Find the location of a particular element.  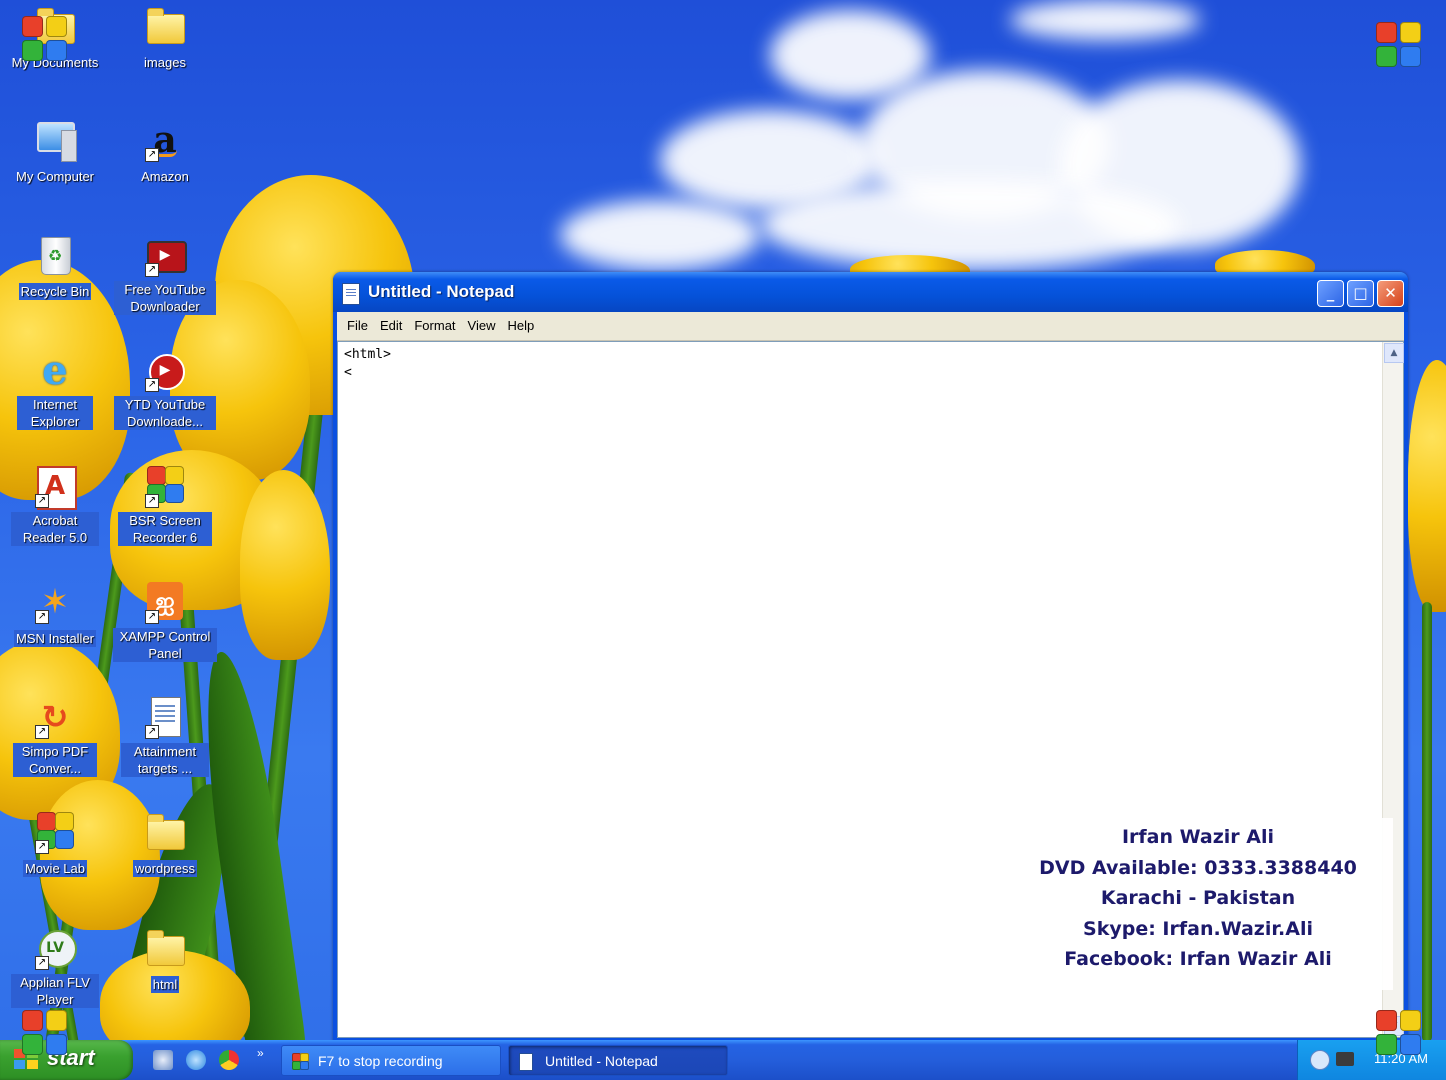

desktop-icon-recycle-bin: ♻ Recycle Bin is located at coordinates (55, 266).